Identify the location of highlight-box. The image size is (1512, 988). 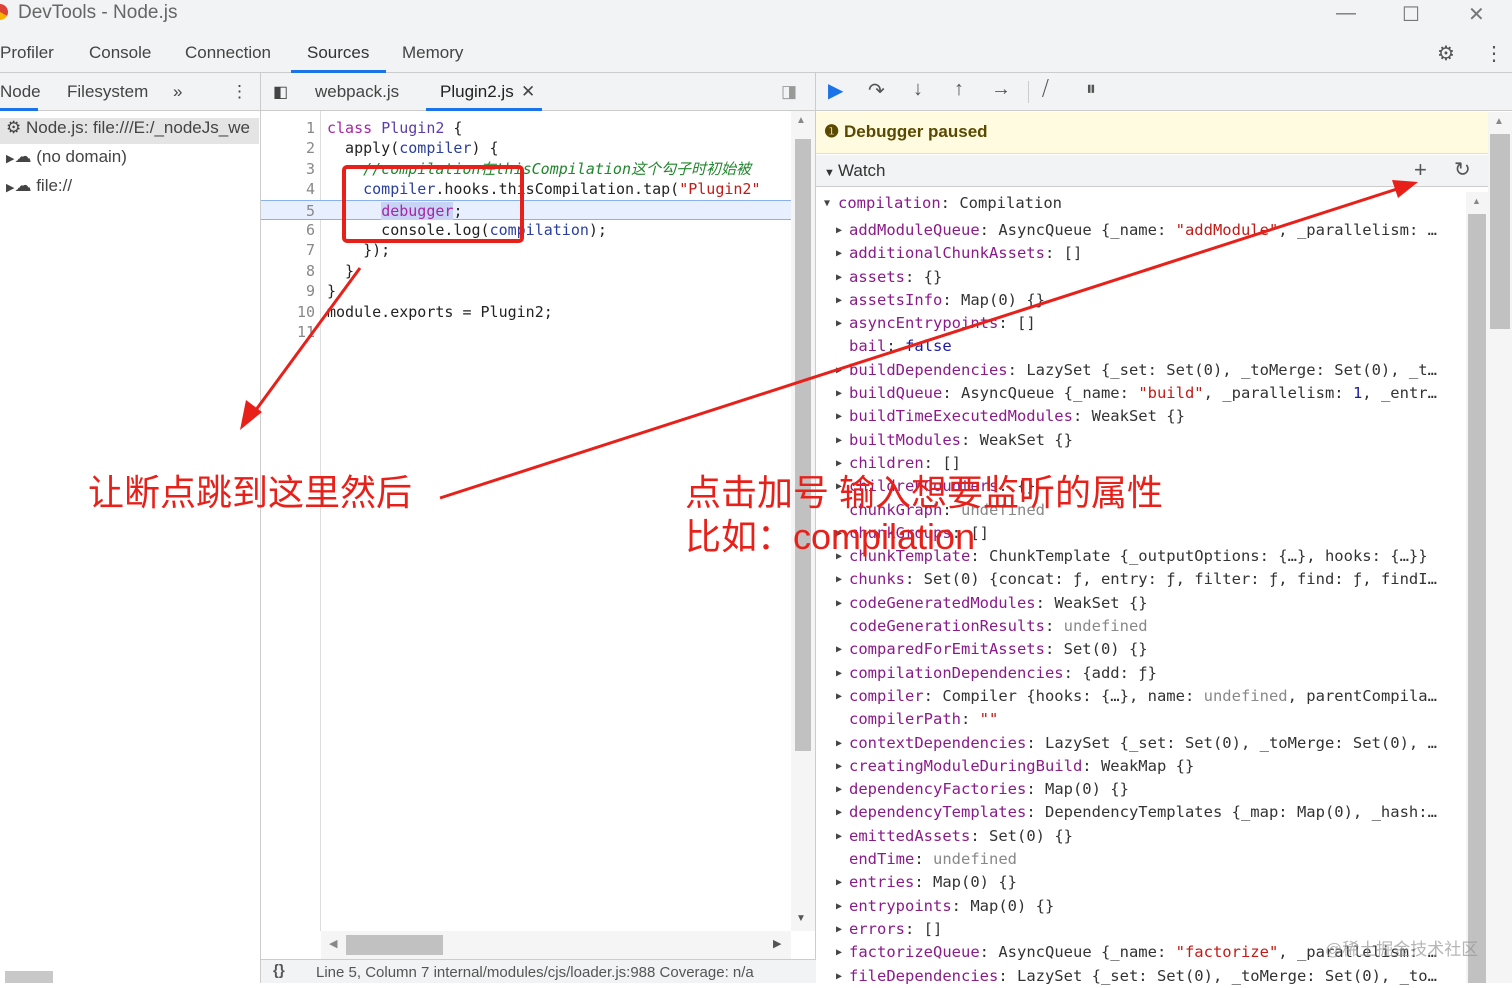
(433, 204).